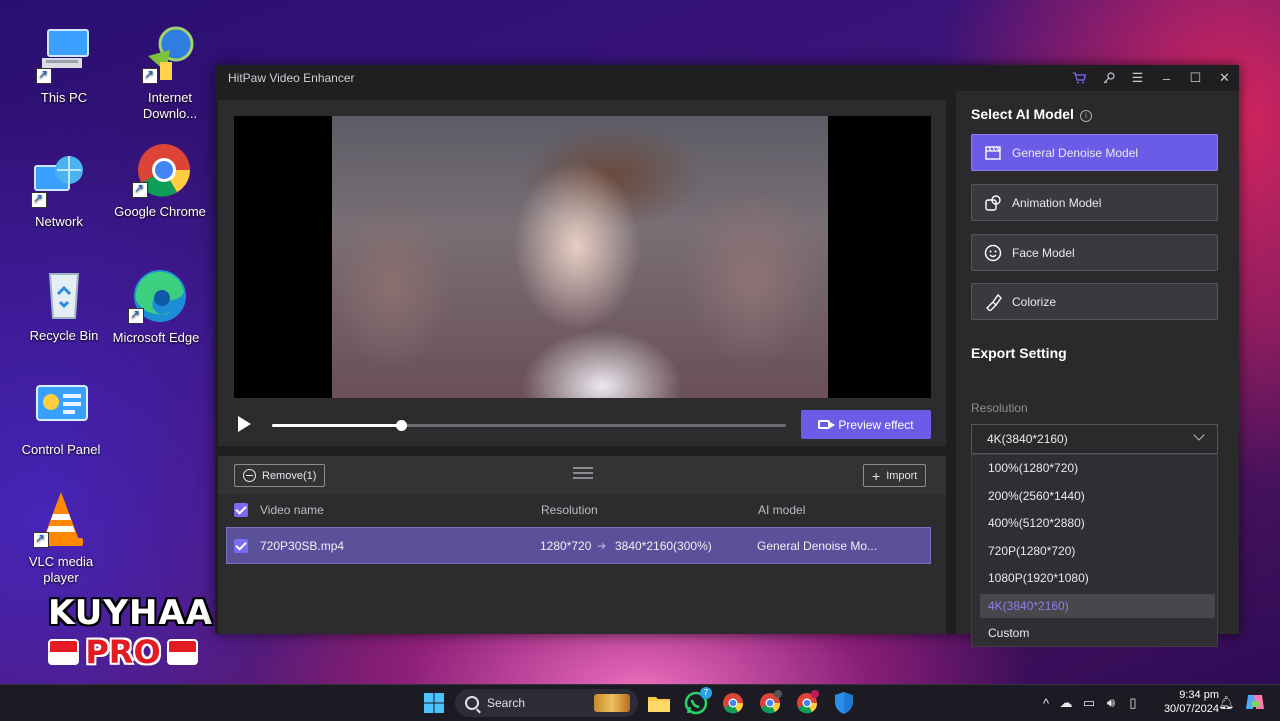 Image resolution: width=1280 pixels, height=721 pixels. I want to click on desktop-icon-vlc: VLC media player, so click(61, 538).